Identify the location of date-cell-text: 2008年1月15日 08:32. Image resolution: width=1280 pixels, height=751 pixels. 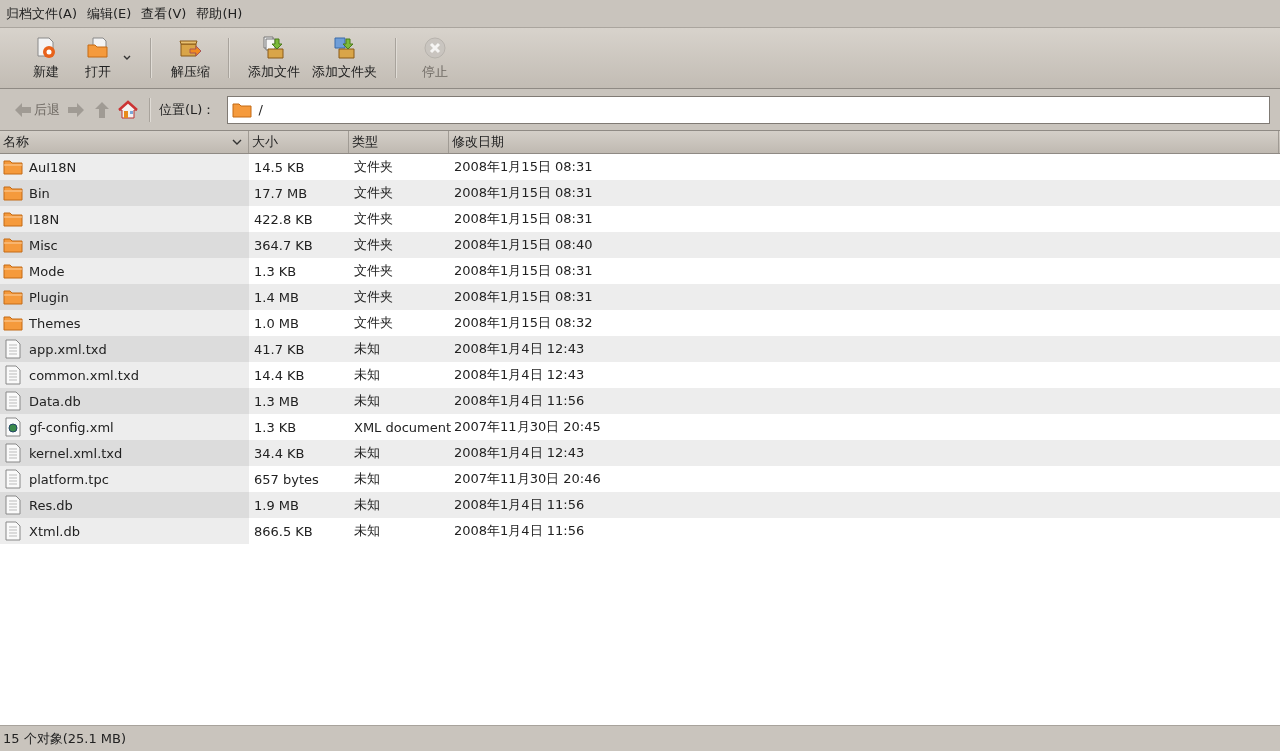
(523, 323).